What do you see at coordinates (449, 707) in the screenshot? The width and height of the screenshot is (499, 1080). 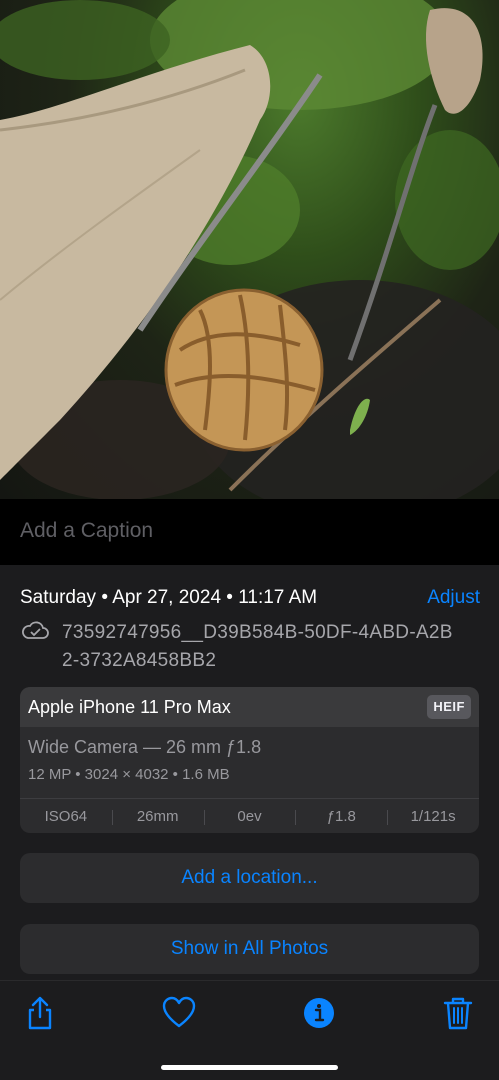 I see `format-badge: HEIF` at bounding box center [449, 707].